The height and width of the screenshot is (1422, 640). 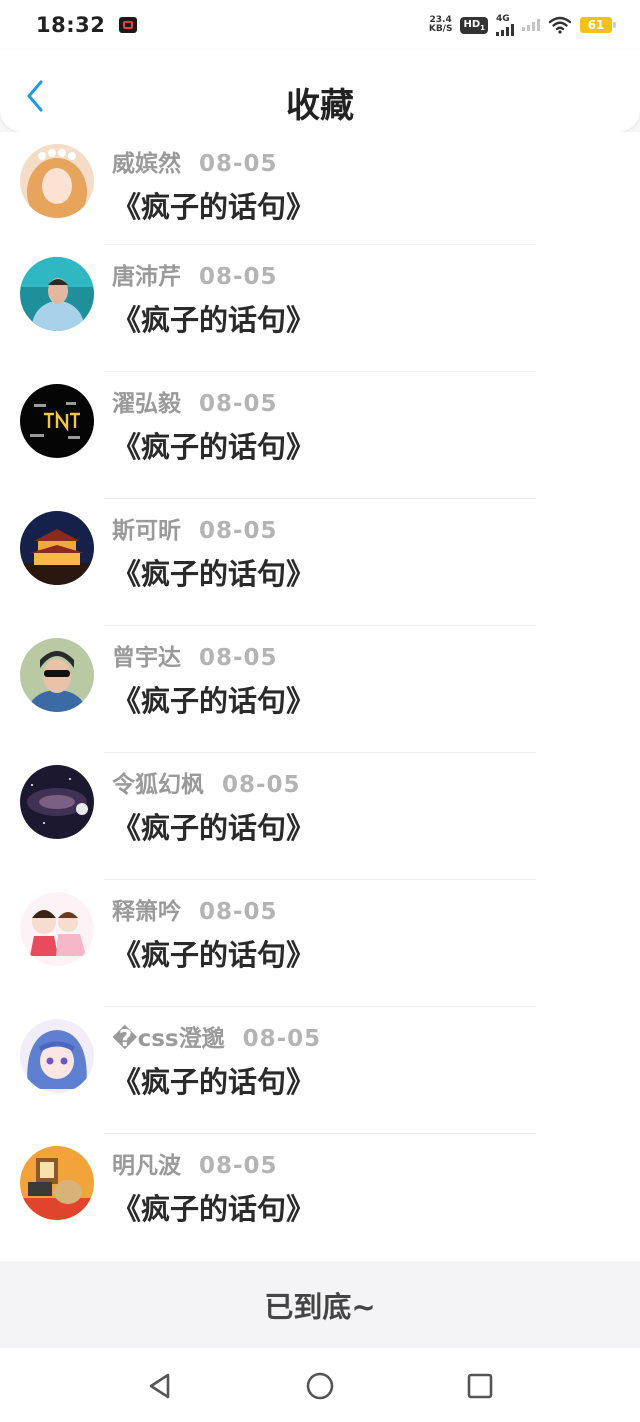 What do you see at coordinates (195, 655) in the screenshot?
I see `meta-line: 曾宇达 08-05` at bounding box center [195, 655].